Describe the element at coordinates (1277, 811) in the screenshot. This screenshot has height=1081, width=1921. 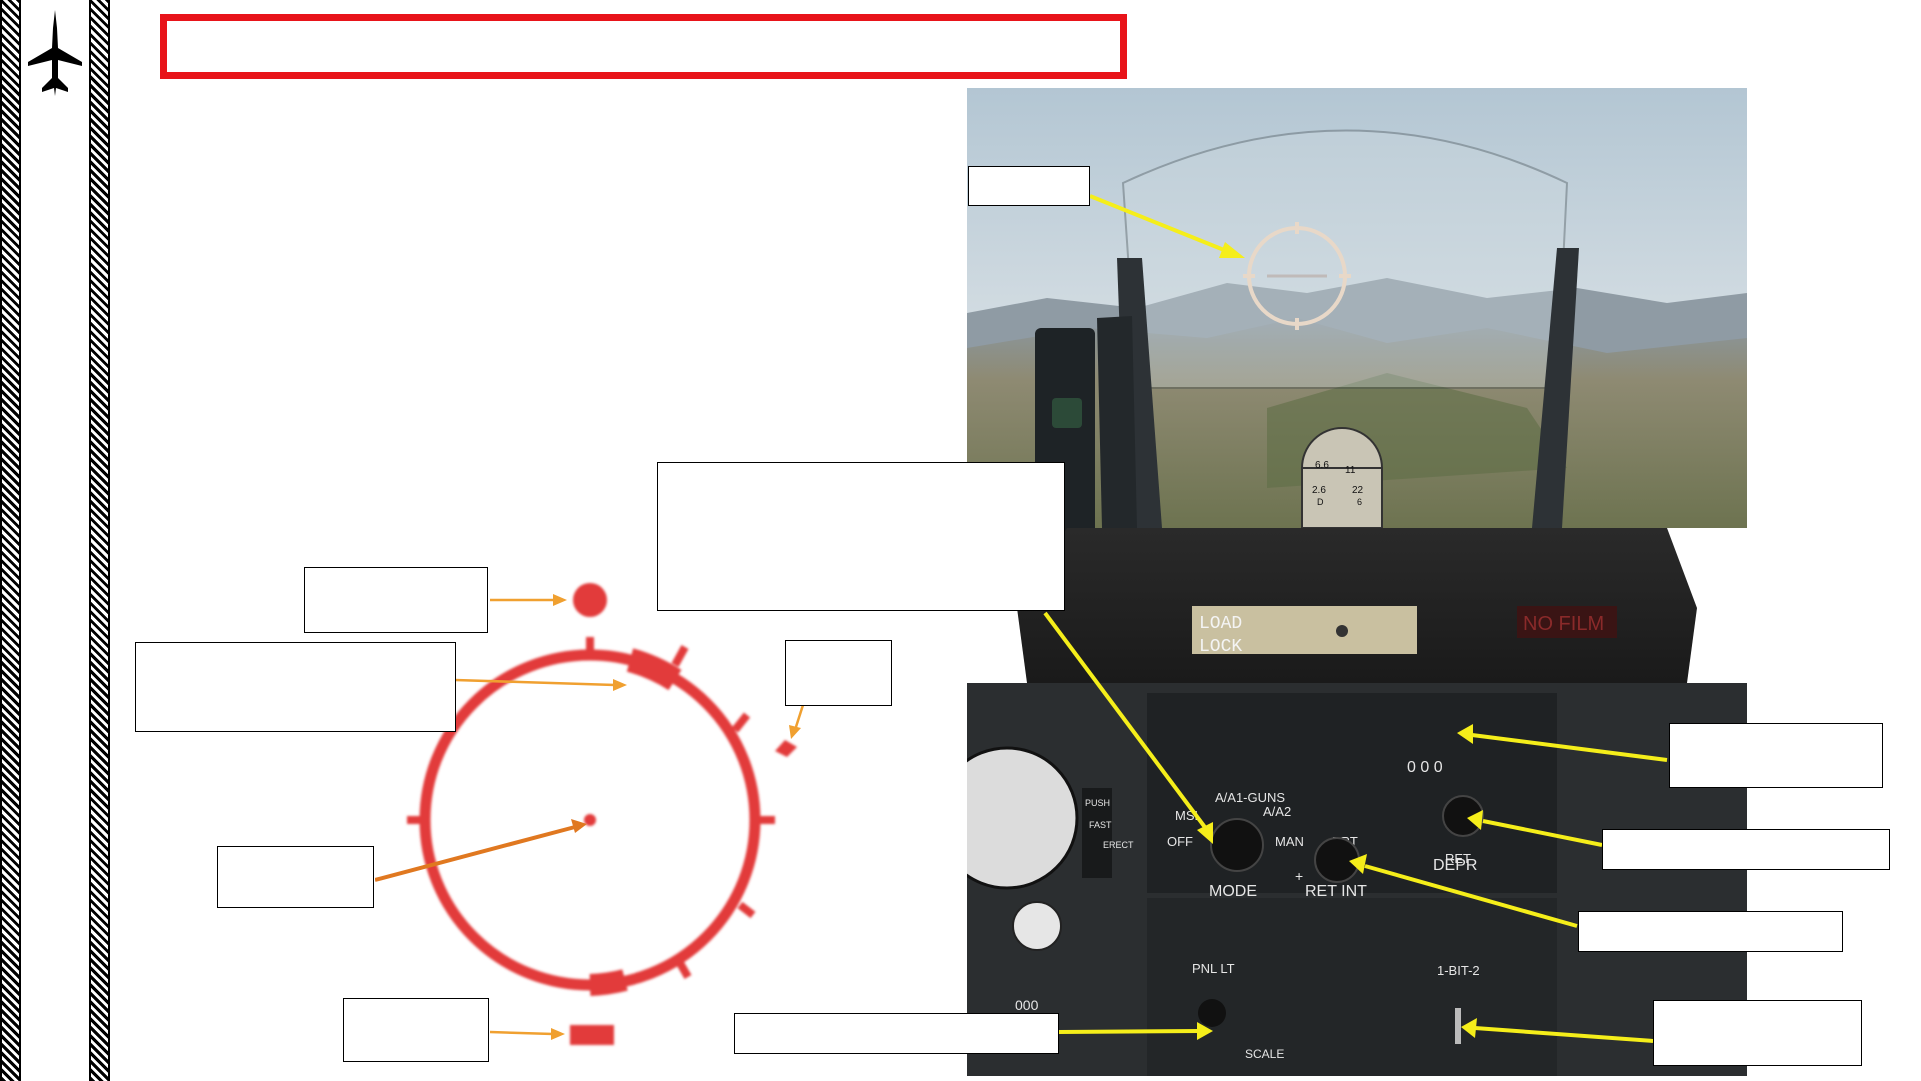
I see `svg-text: A/A2` at that location.